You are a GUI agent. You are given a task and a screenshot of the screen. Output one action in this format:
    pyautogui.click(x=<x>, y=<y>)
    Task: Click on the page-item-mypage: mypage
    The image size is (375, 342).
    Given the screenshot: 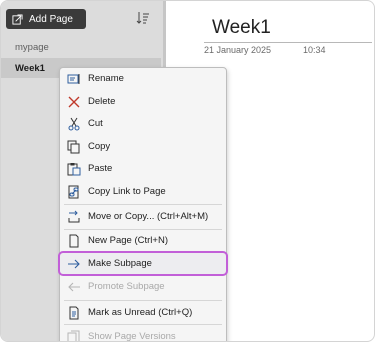 What is the action you would take?
    pyautogui.click(x=81, y=47)
    